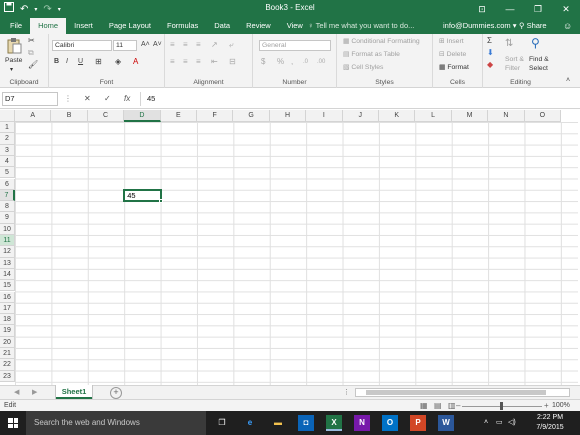 This screenshot has width=580, height=435. I want to click on sheet-tab-sheet1: Sheet1, so click(74, 392).